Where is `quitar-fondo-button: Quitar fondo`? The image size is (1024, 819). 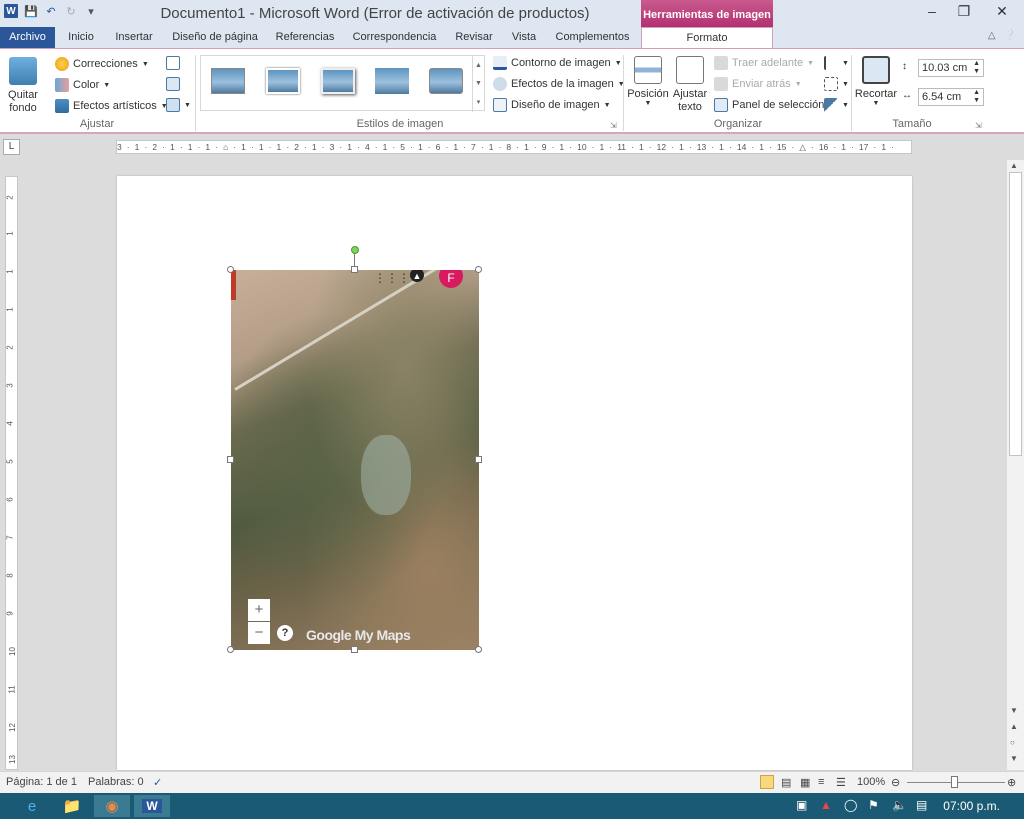 quitar-fondo-button: Quitar fondo is located at coordinates (23, 86).